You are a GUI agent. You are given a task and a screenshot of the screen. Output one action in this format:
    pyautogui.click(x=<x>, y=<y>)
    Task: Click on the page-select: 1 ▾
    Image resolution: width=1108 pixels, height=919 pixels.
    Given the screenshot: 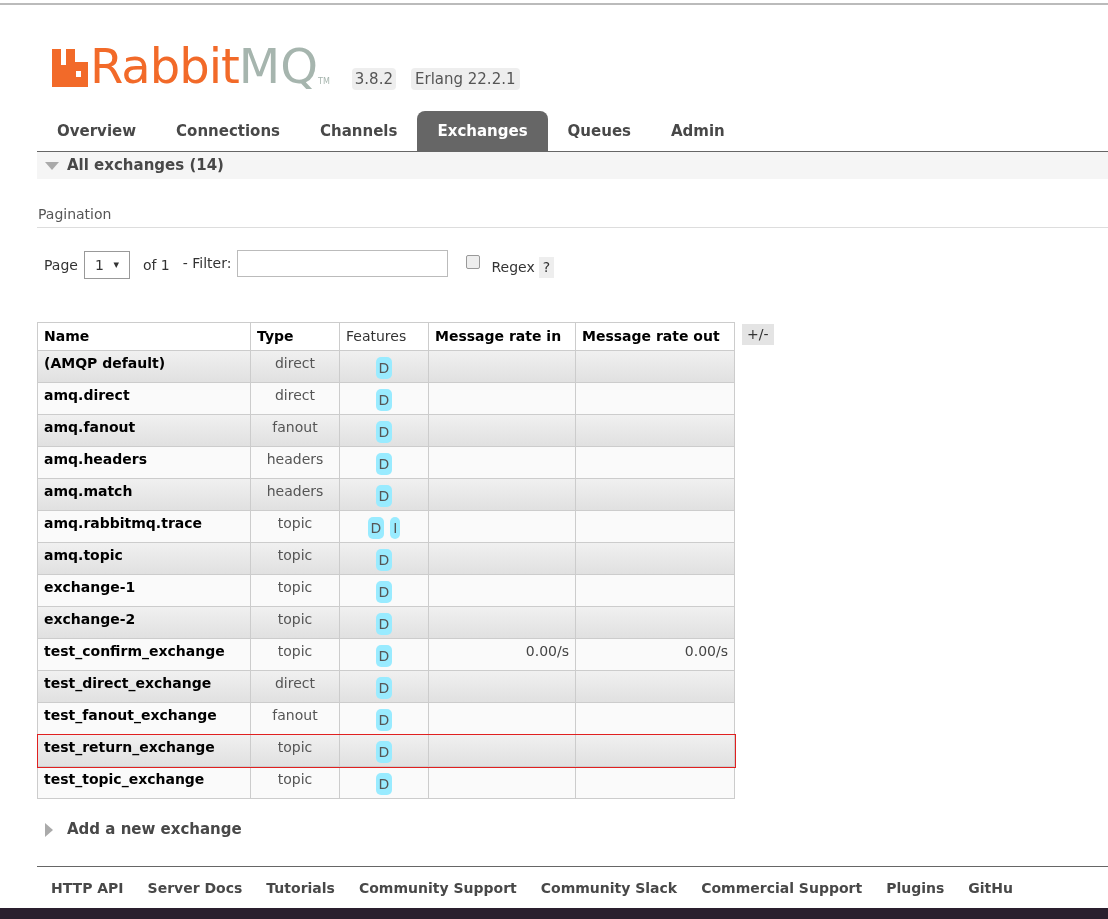 What is the action you would take?
    pyautogui.click(x=106, y=265)
    